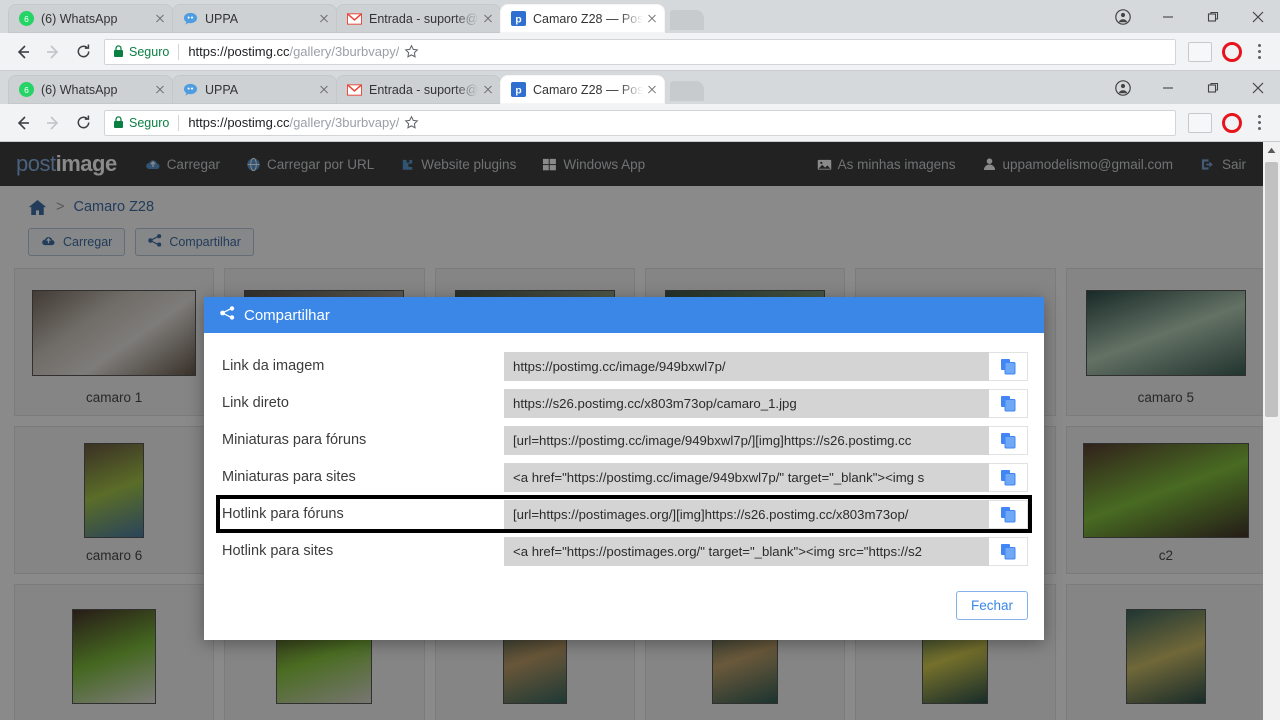 Image resolution: width=1280 pixels, height=720 pixels. I want to click on security-label: Seguro, so click(149, 122).